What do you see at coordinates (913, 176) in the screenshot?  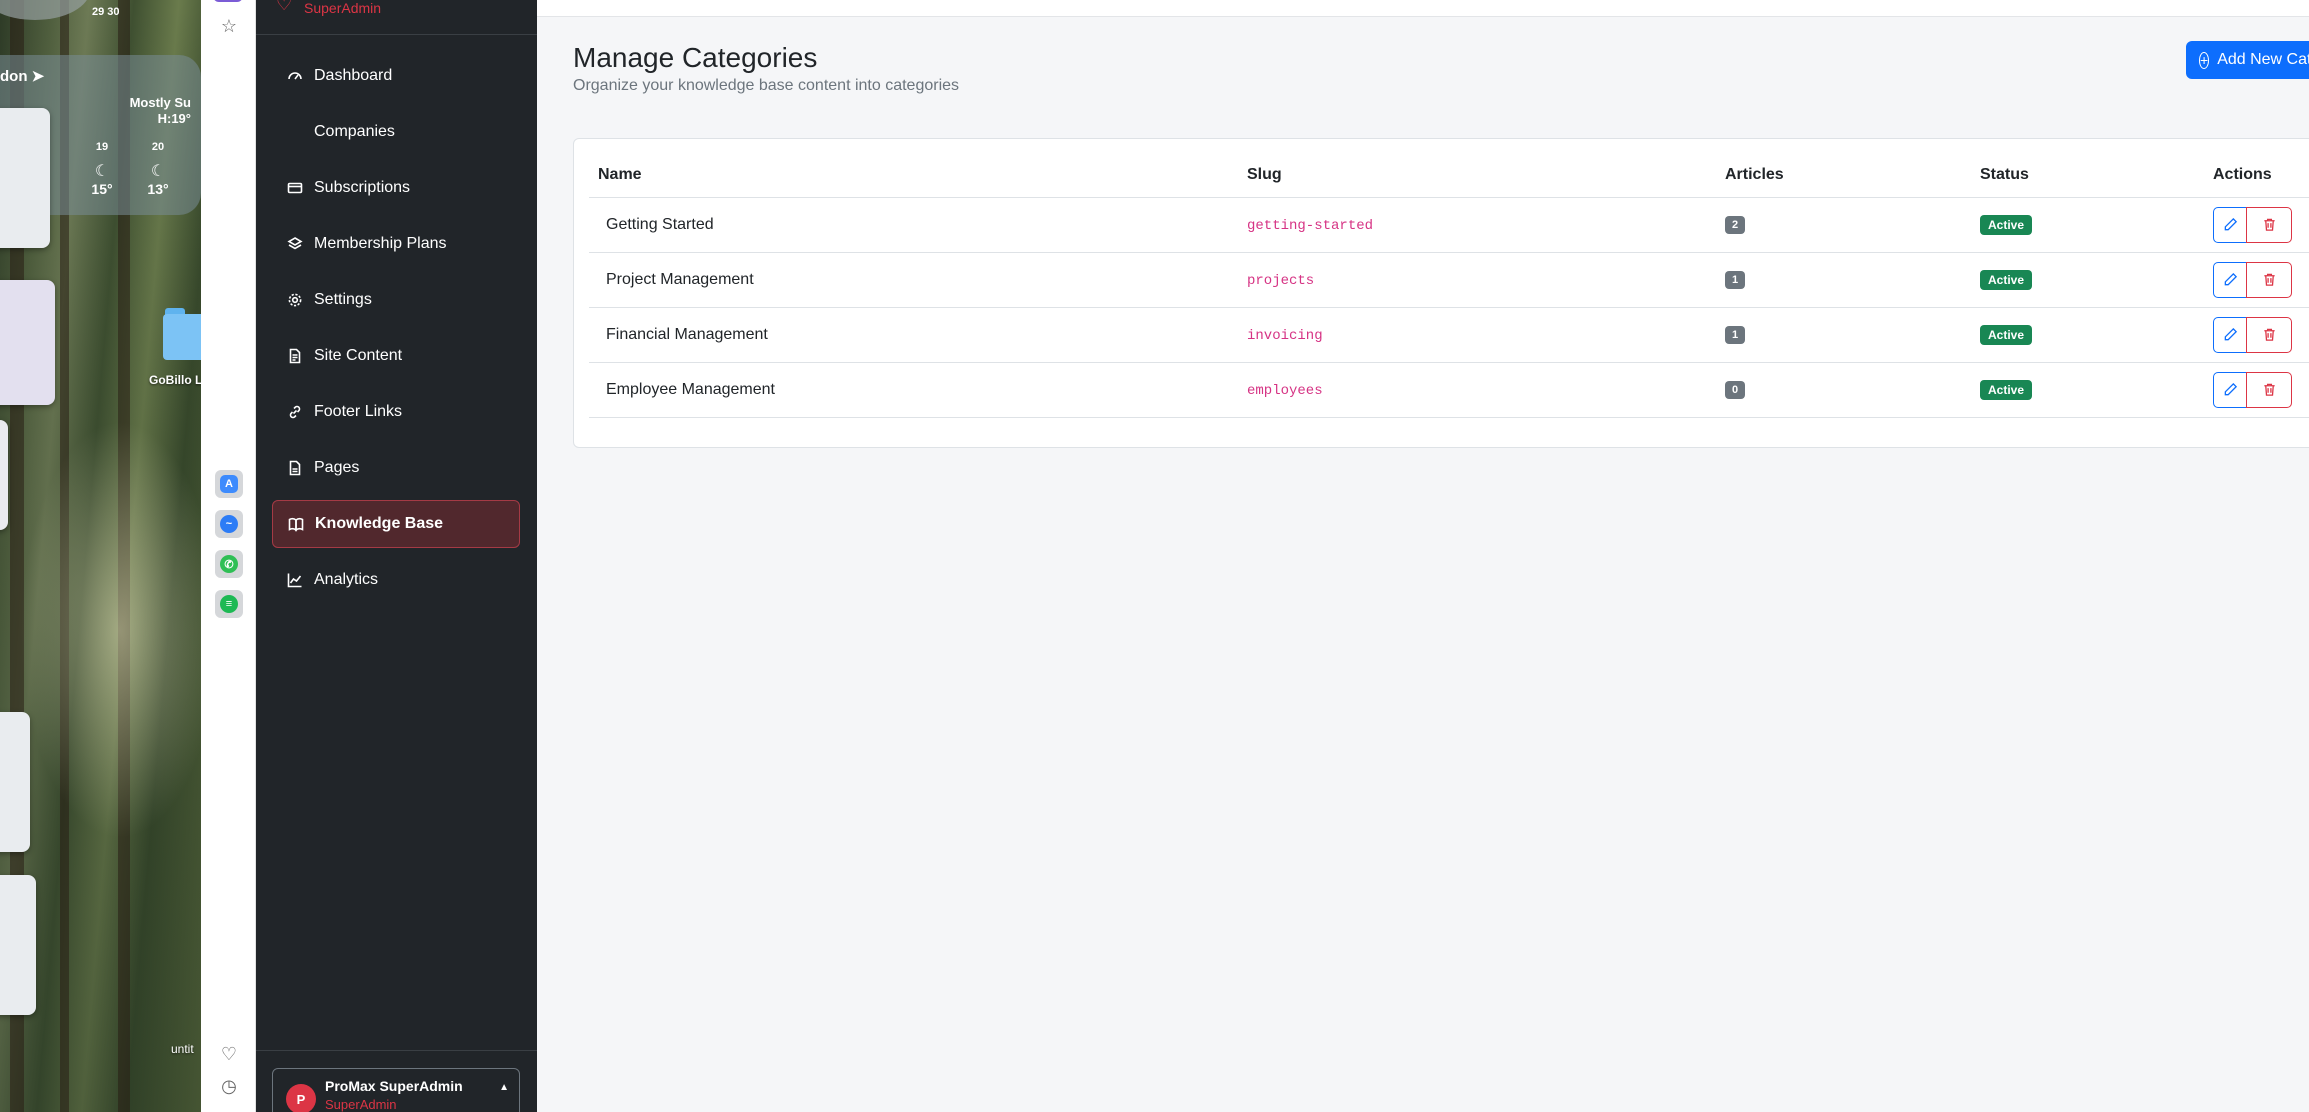 I see `column-header-name: Name` at bounding box center [913, 176].